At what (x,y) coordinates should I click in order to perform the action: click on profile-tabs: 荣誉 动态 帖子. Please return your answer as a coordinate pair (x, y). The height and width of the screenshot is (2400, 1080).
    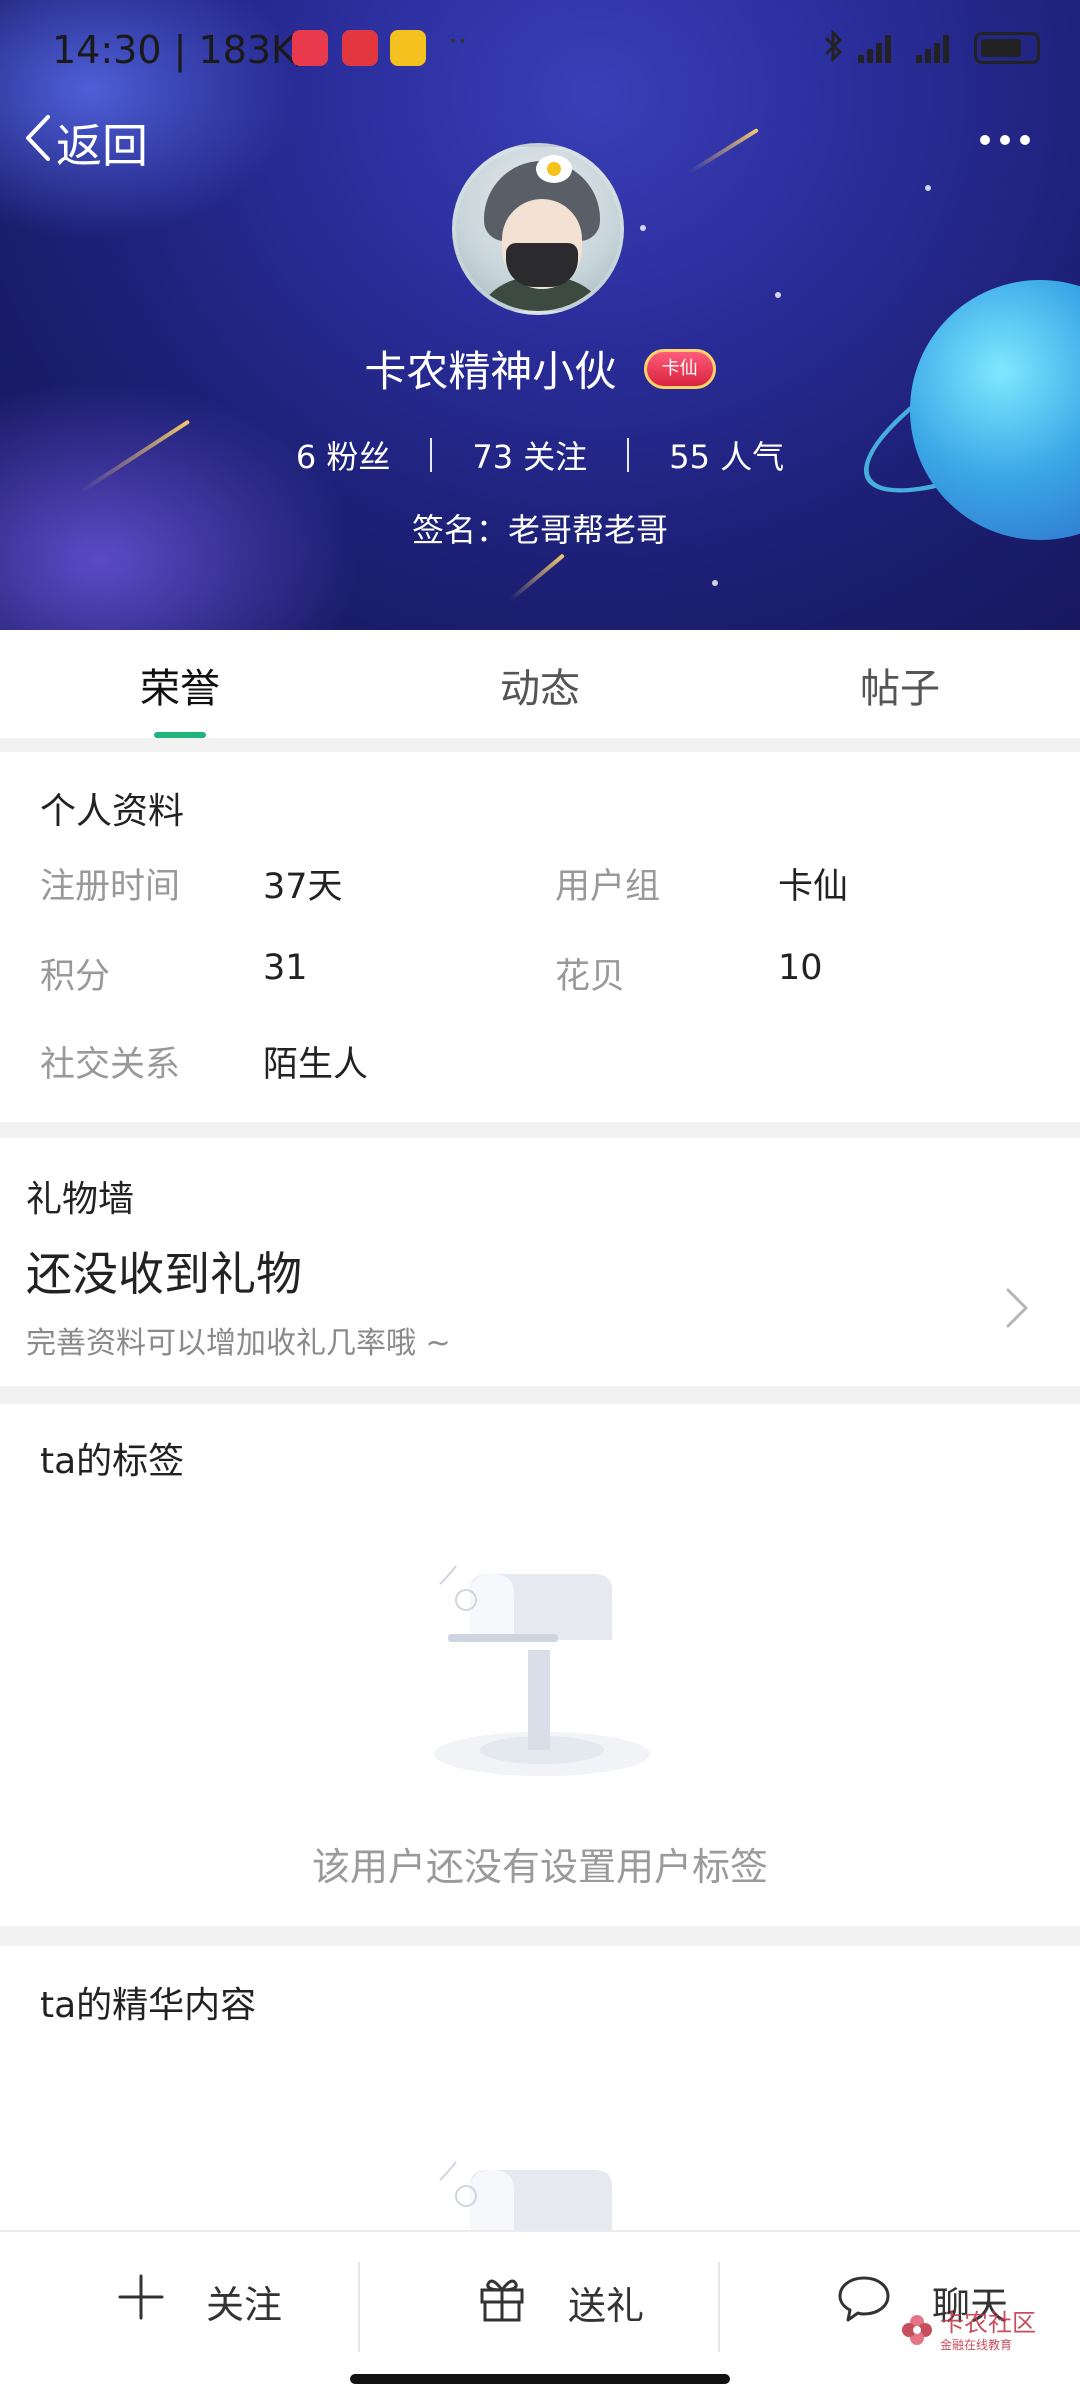
    Looking at the image, I should click on (540, 684).